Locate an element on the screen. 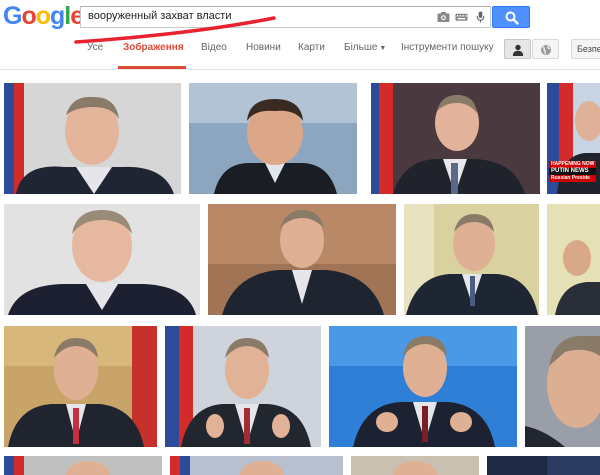  camera-icon is located at coordinates (443, 17).